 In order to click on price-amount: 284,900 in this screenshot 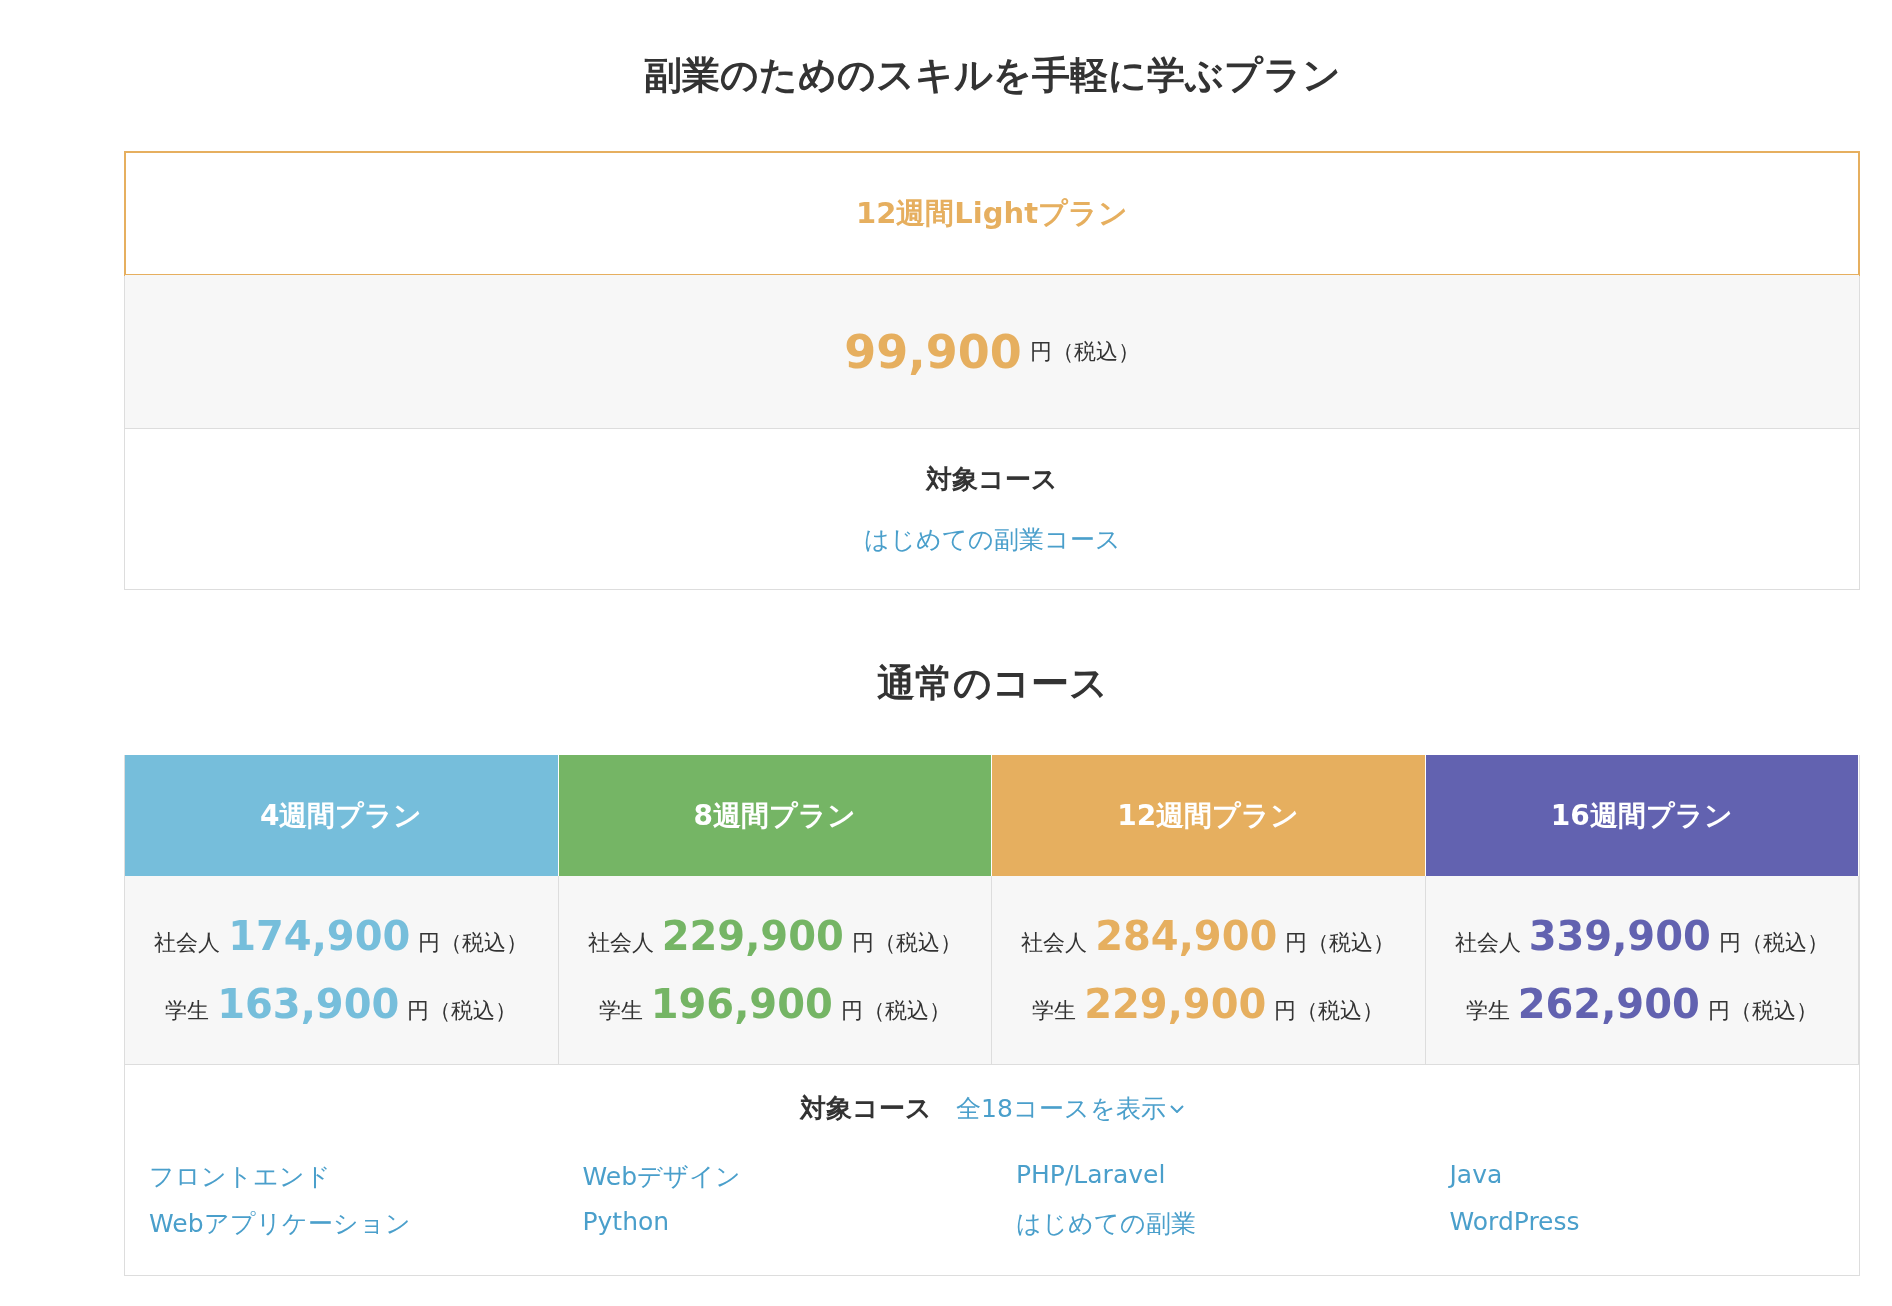, I will do `click(1186, 936)`.